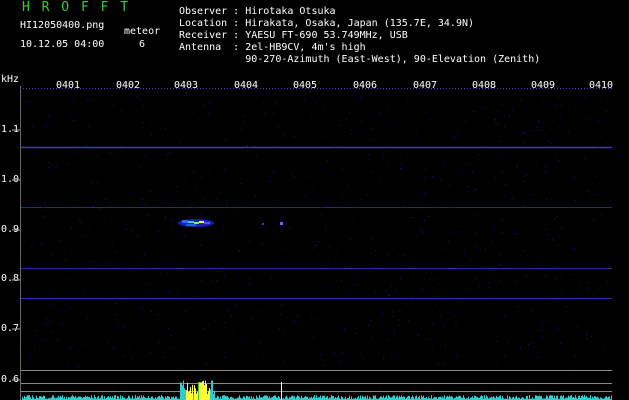 Image resolution: width=629 pixels, height=400 pixels. Describe the element at coordinates (16, 255) in the screenshot. I see `y-axis-ticks` at that location.